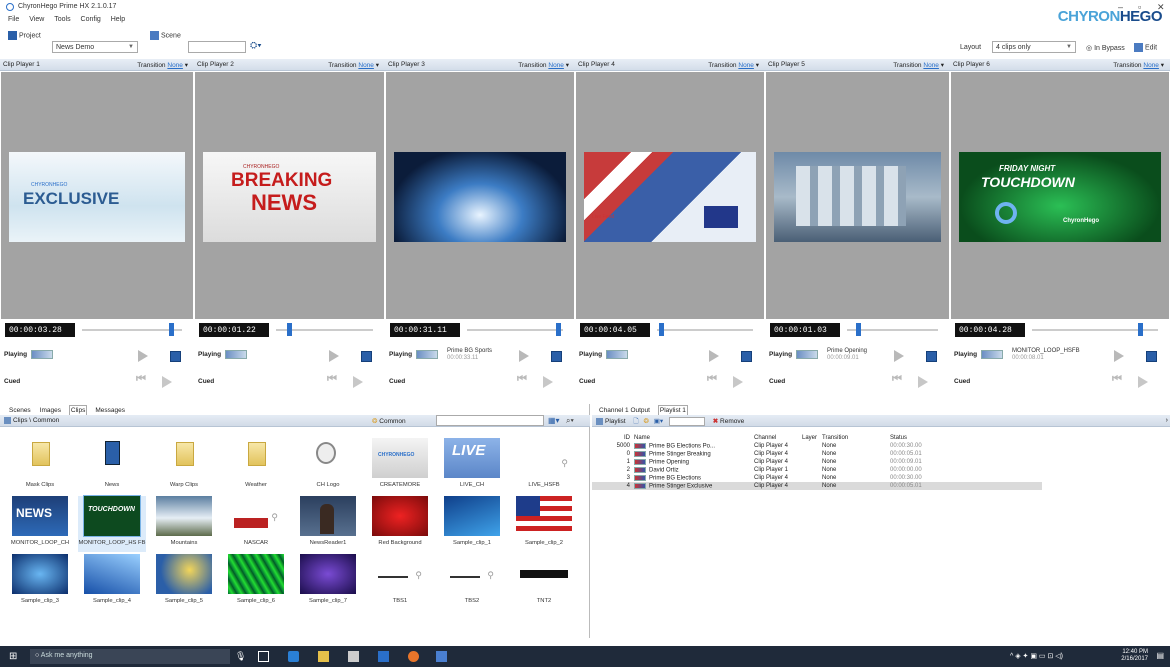 This screenshot has width=1170, height=667. Describe the element at coordinates (1167, 420) in the screenshot. I see `collapse-icon: ›` at that location.